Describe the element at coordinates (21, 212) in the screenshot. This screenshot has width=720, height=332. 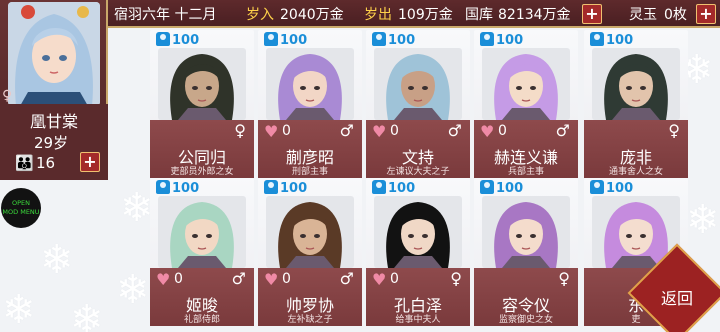
I see `mod-menu-line2: MOD MENU` at that location.